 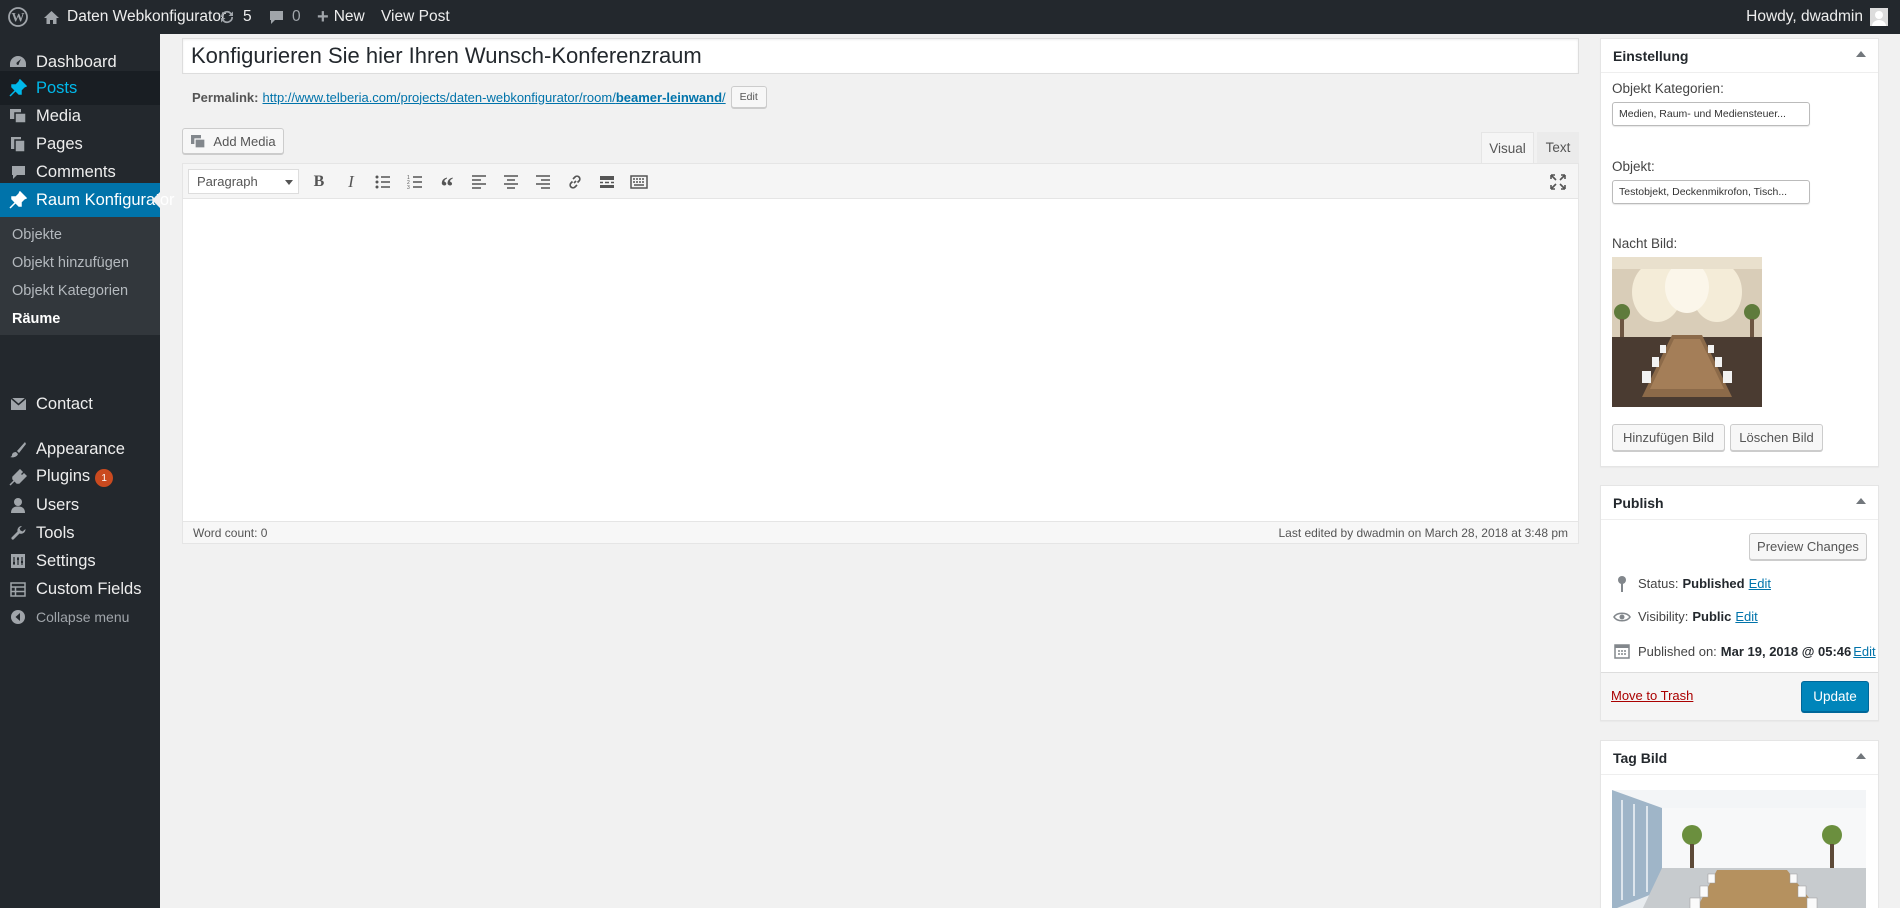 What do you see at coordinates (87, 200) in the screenshot?
I see `sidebar-item-raum-konfigurator: Raum Konfigurator` at bounding box center [87, 200].